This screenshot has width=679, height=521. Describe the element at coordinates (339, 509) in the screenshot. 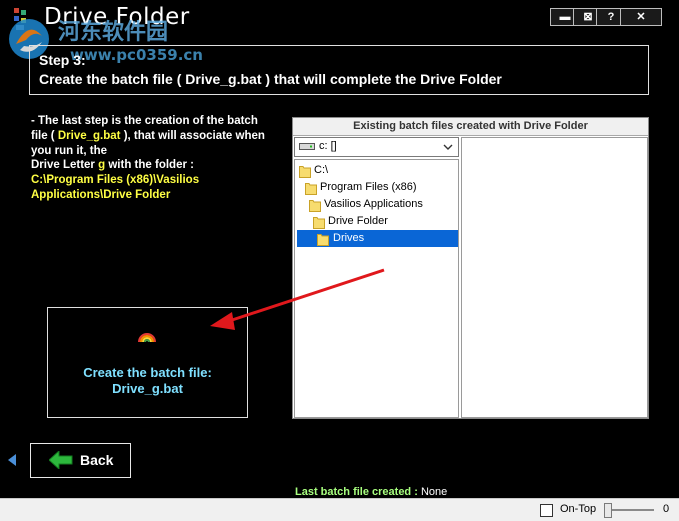

I see `status-bar: On-Top 0` at that location.